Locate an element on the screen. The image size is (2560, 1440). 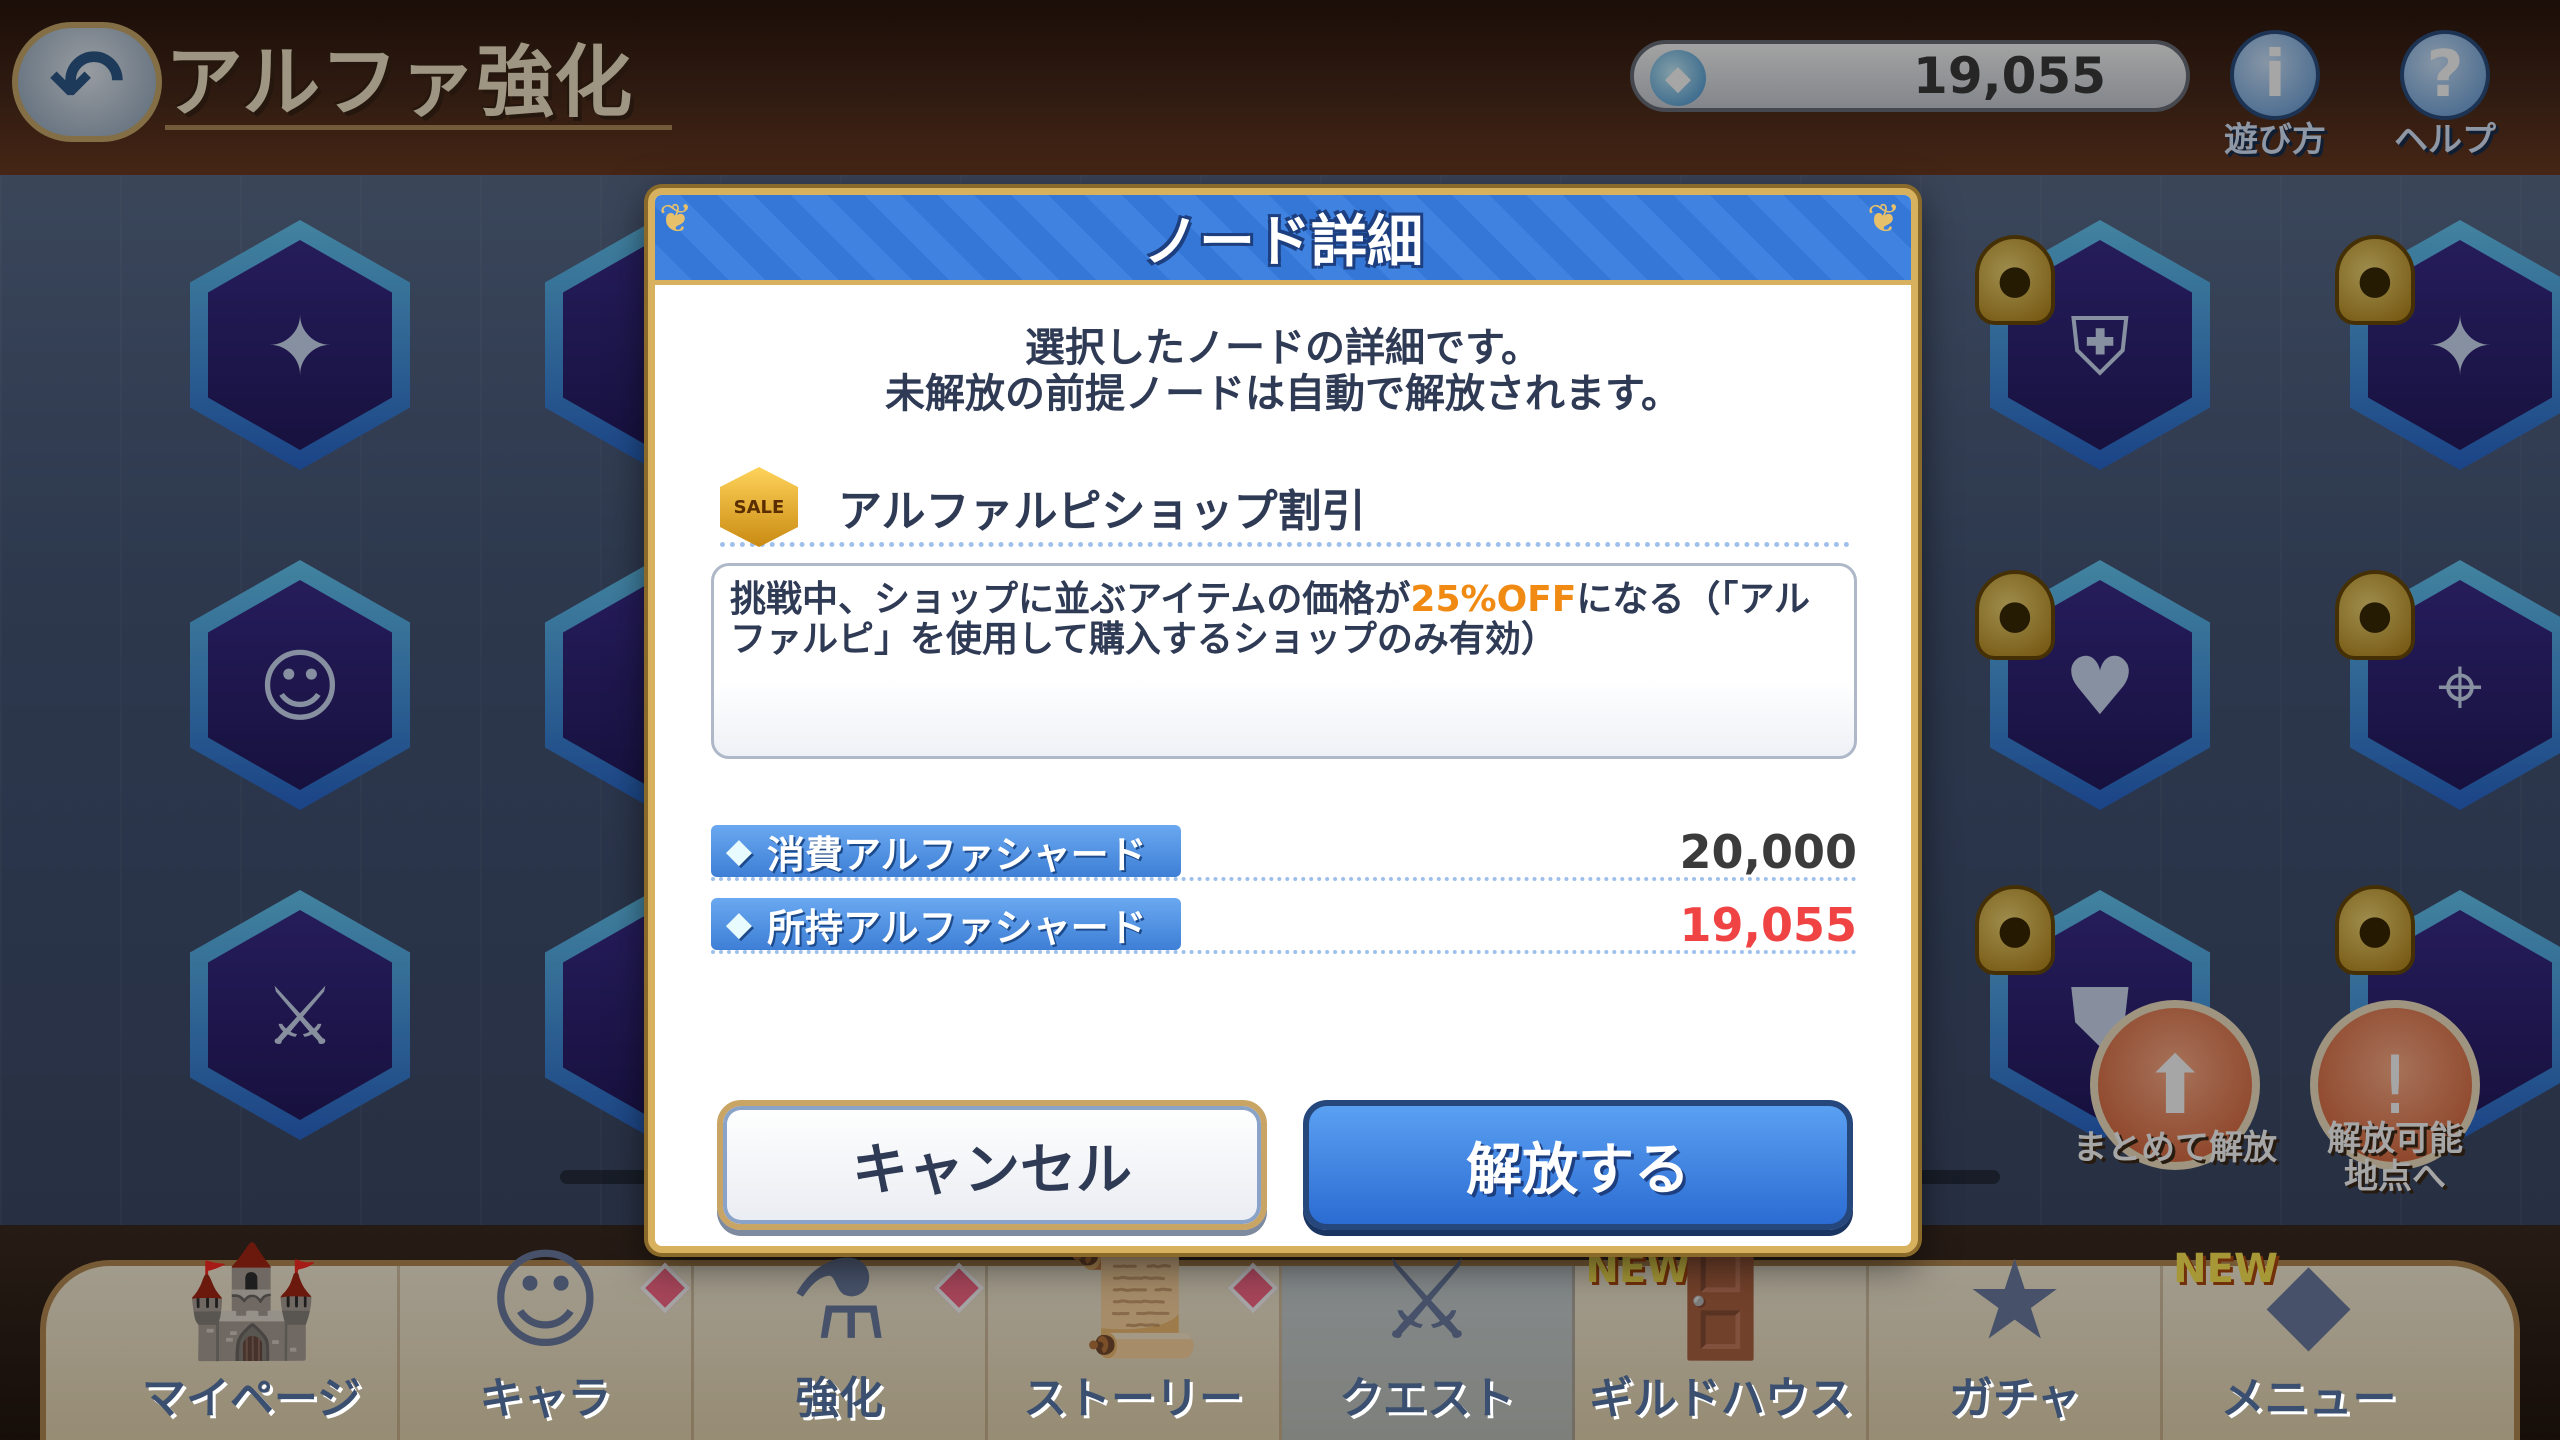
owned-label-box: ◆ 所持アルファシャード is located at coordinates (946, 924).